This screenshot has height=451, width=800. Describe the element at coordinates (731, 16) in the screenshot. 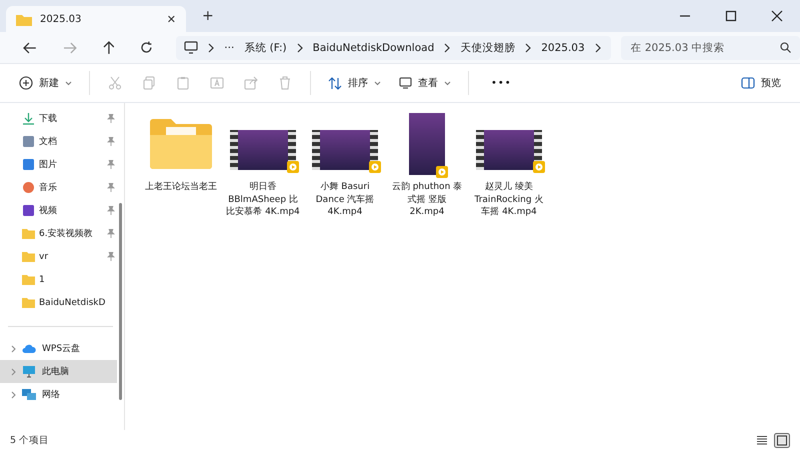

I see `maximize-icon` at that location.